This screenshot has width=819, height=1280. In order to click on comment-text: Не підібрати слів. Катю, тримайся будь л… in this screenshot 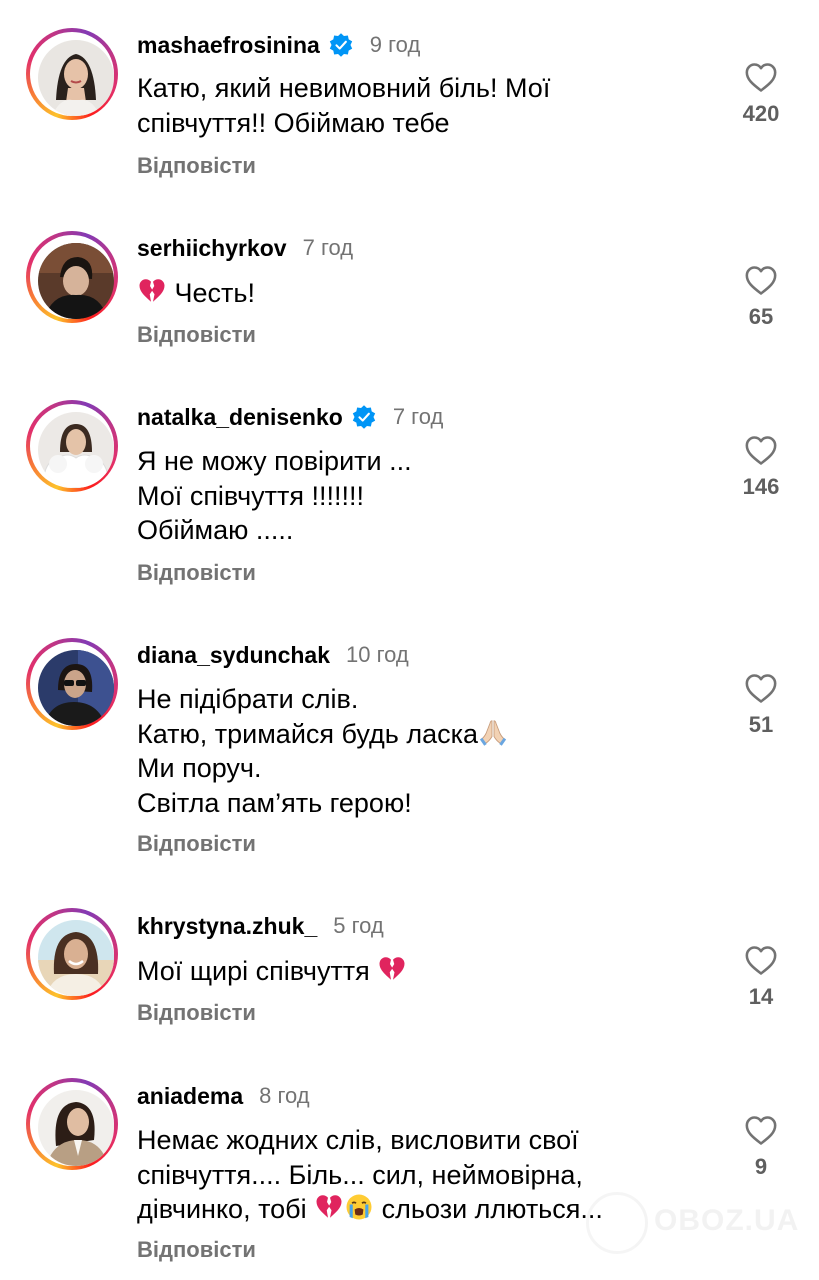, I will do `click(322, 751)`.